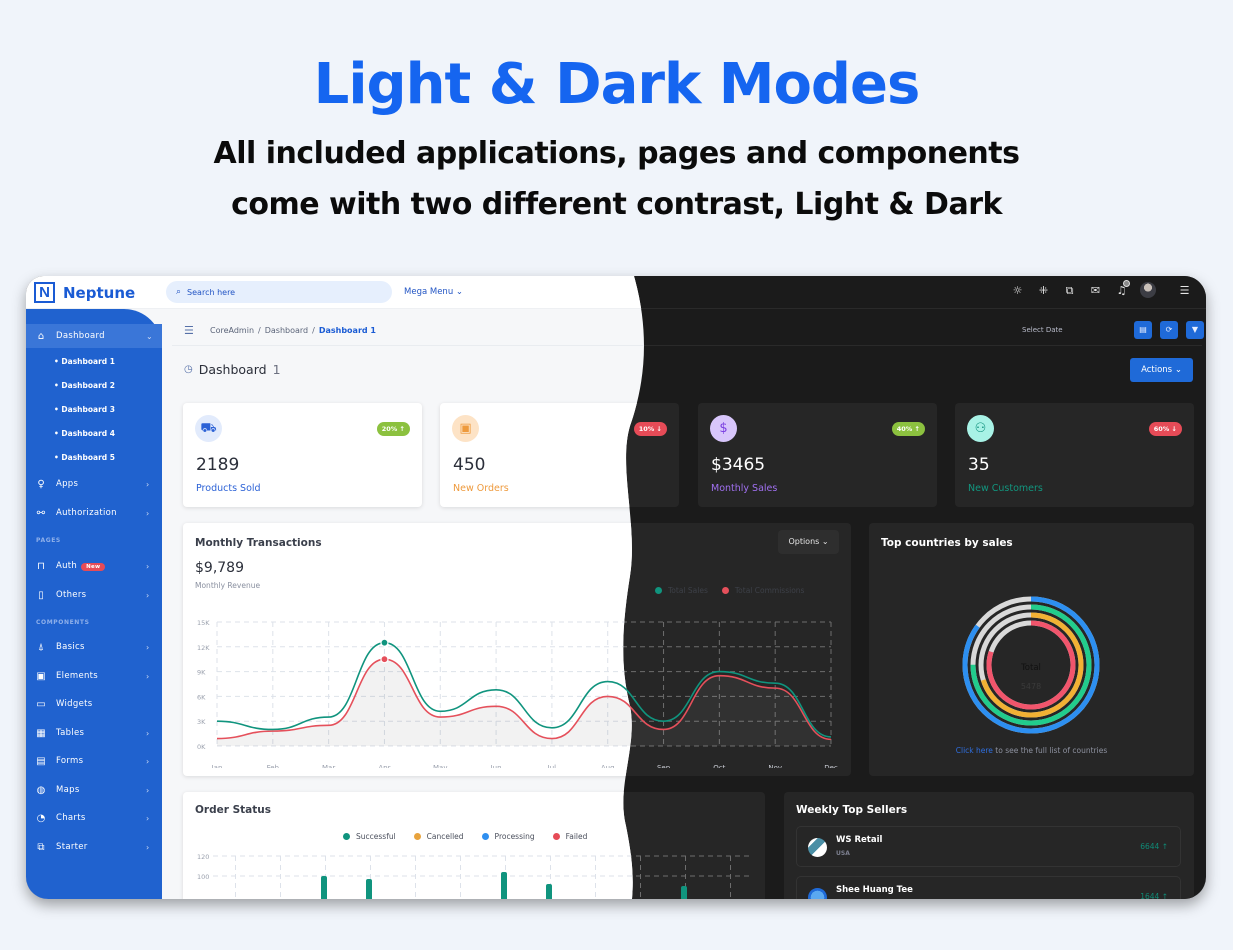 The height and width of the screenshot is (950, 1233). Describe the element at coordinates (1148, 290) in the screenshot. I see `avatar` at that location.